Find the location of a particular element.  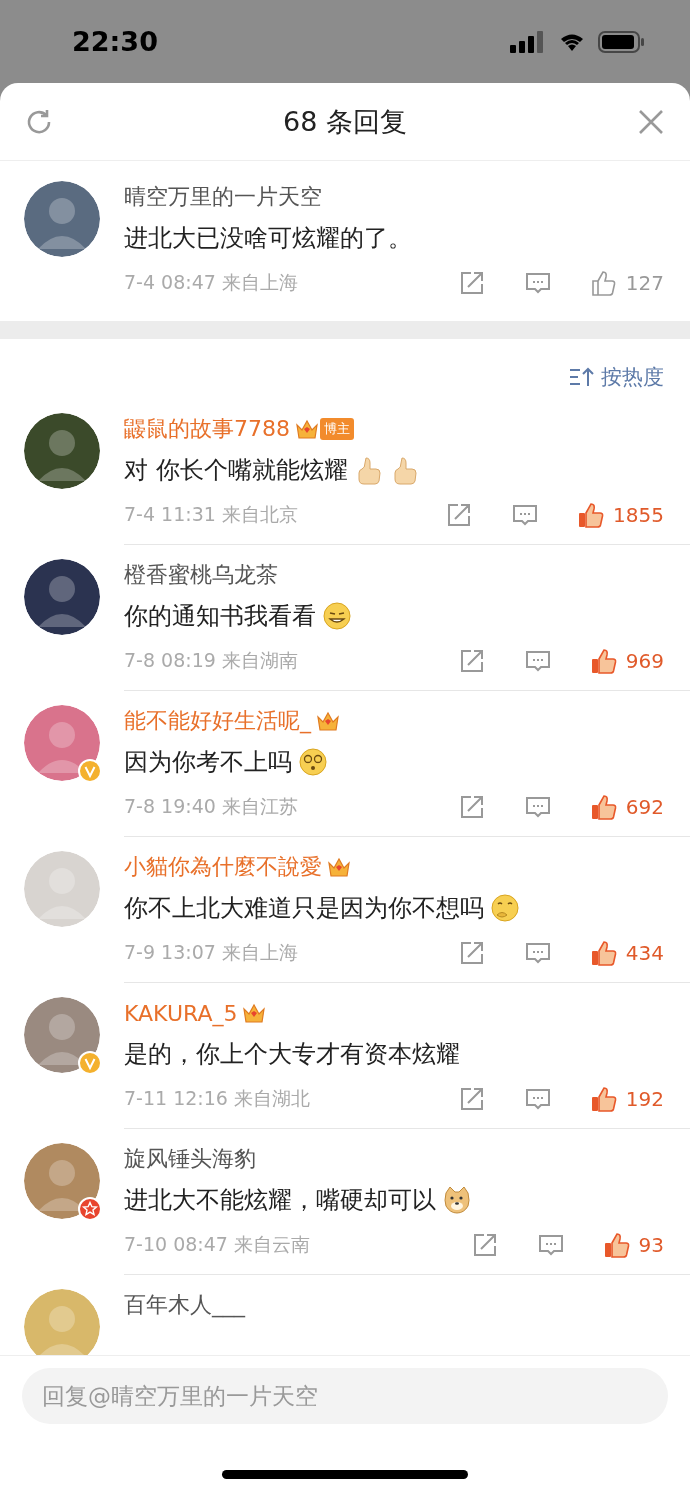

like-button: 93 is located at coordinates (633, 1245).